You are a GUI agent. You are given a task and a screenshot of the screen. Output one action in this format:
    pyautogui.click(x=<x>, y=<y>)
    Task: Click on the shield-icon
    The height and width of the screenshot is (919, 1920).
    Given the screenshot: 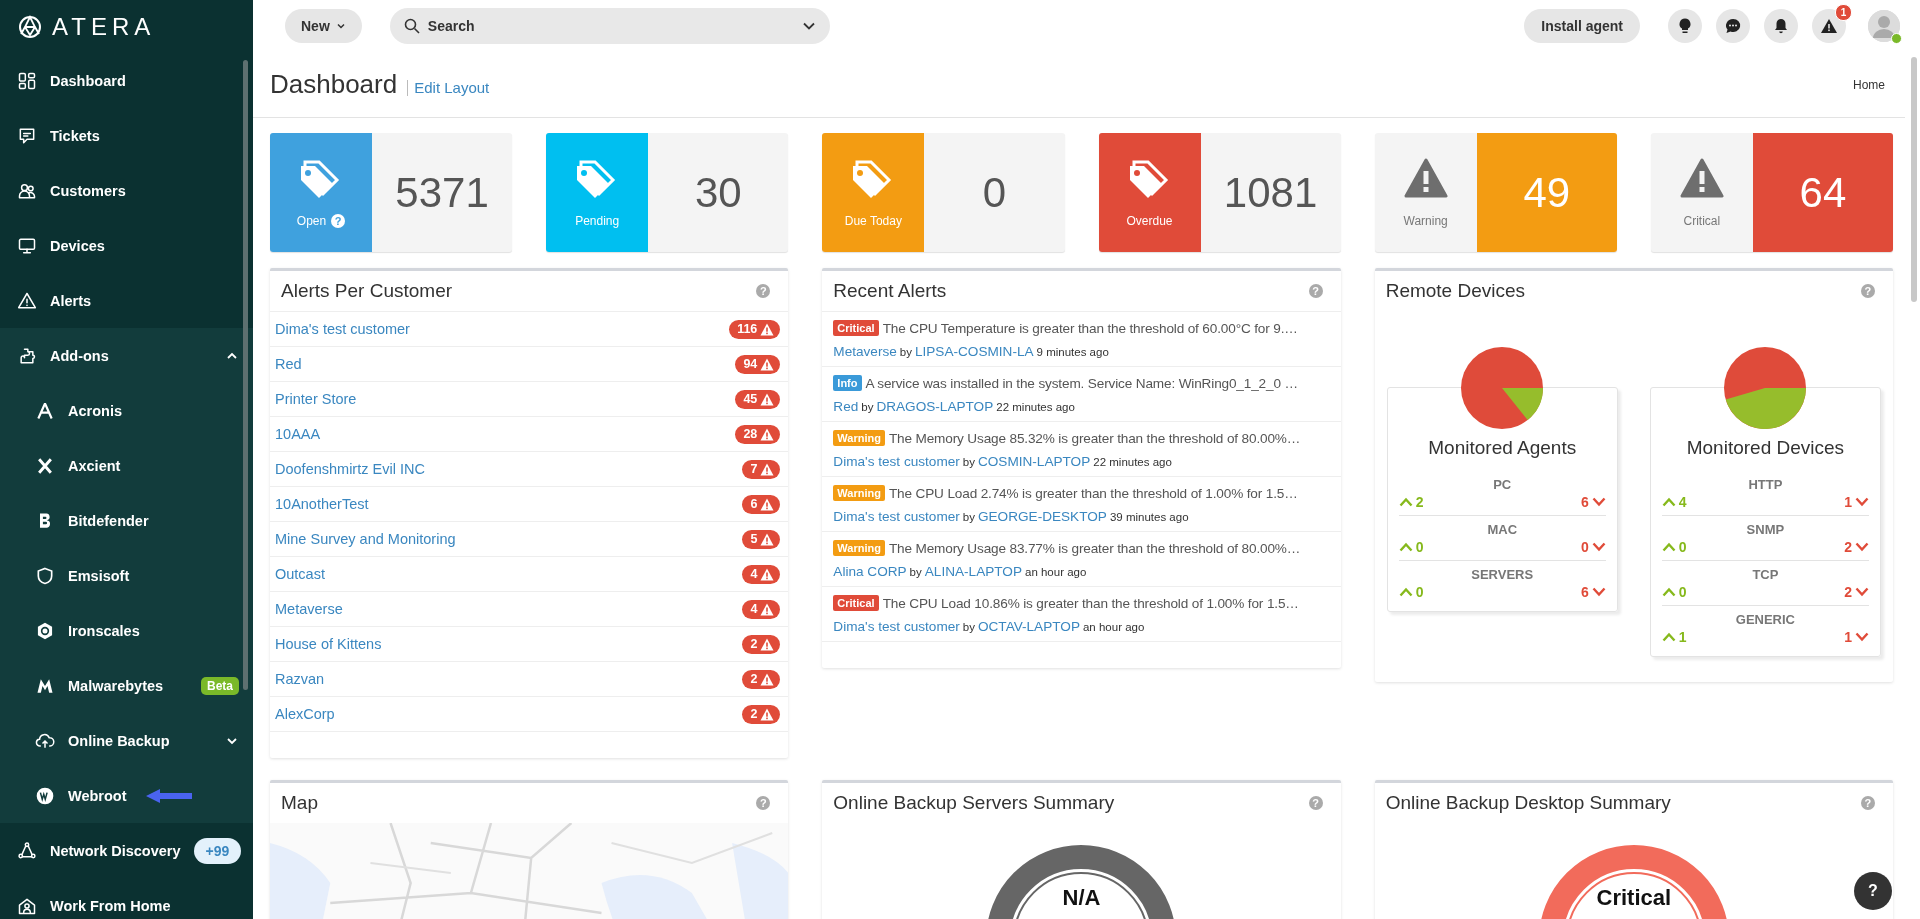 What is the action you would take?
    pyautogui.click(x=45, y=575)
    